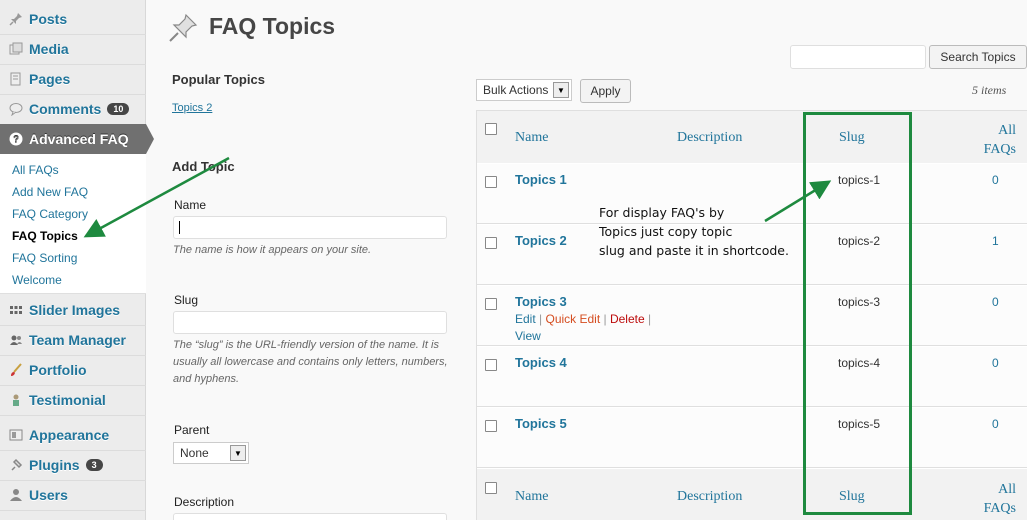 The image size is (1027, 520). I want to click on menu-appearance: Appearance, so click(73, 435).